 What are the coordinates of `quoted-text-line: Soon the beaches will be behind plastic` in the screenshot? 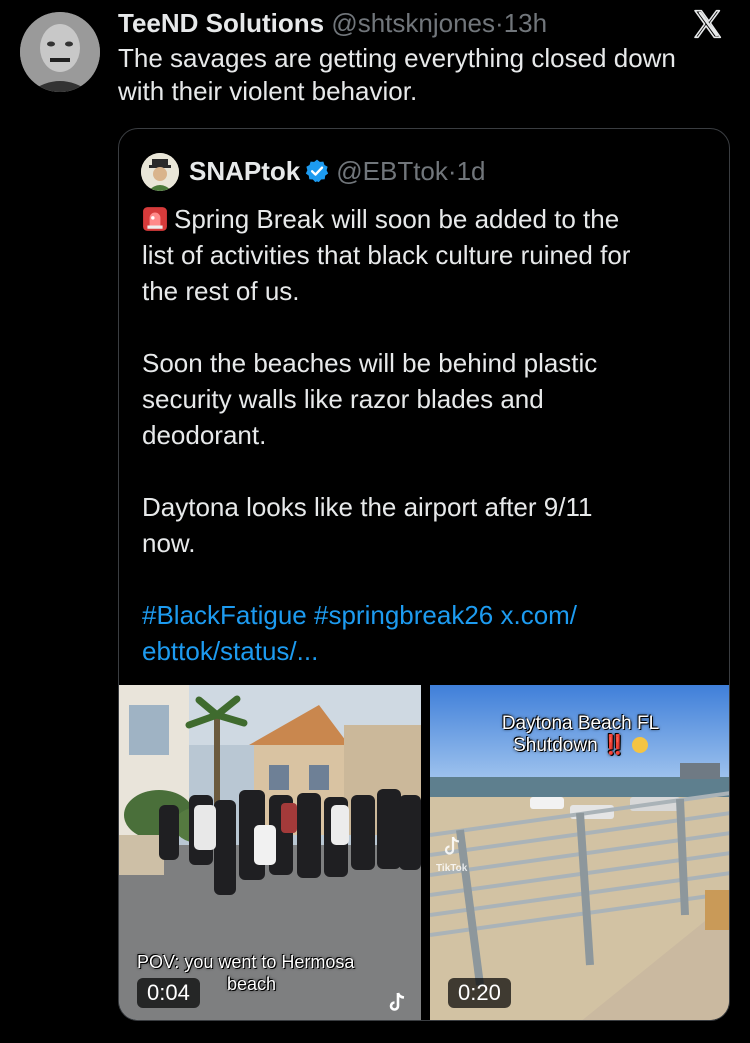 It's located at (370, 363).